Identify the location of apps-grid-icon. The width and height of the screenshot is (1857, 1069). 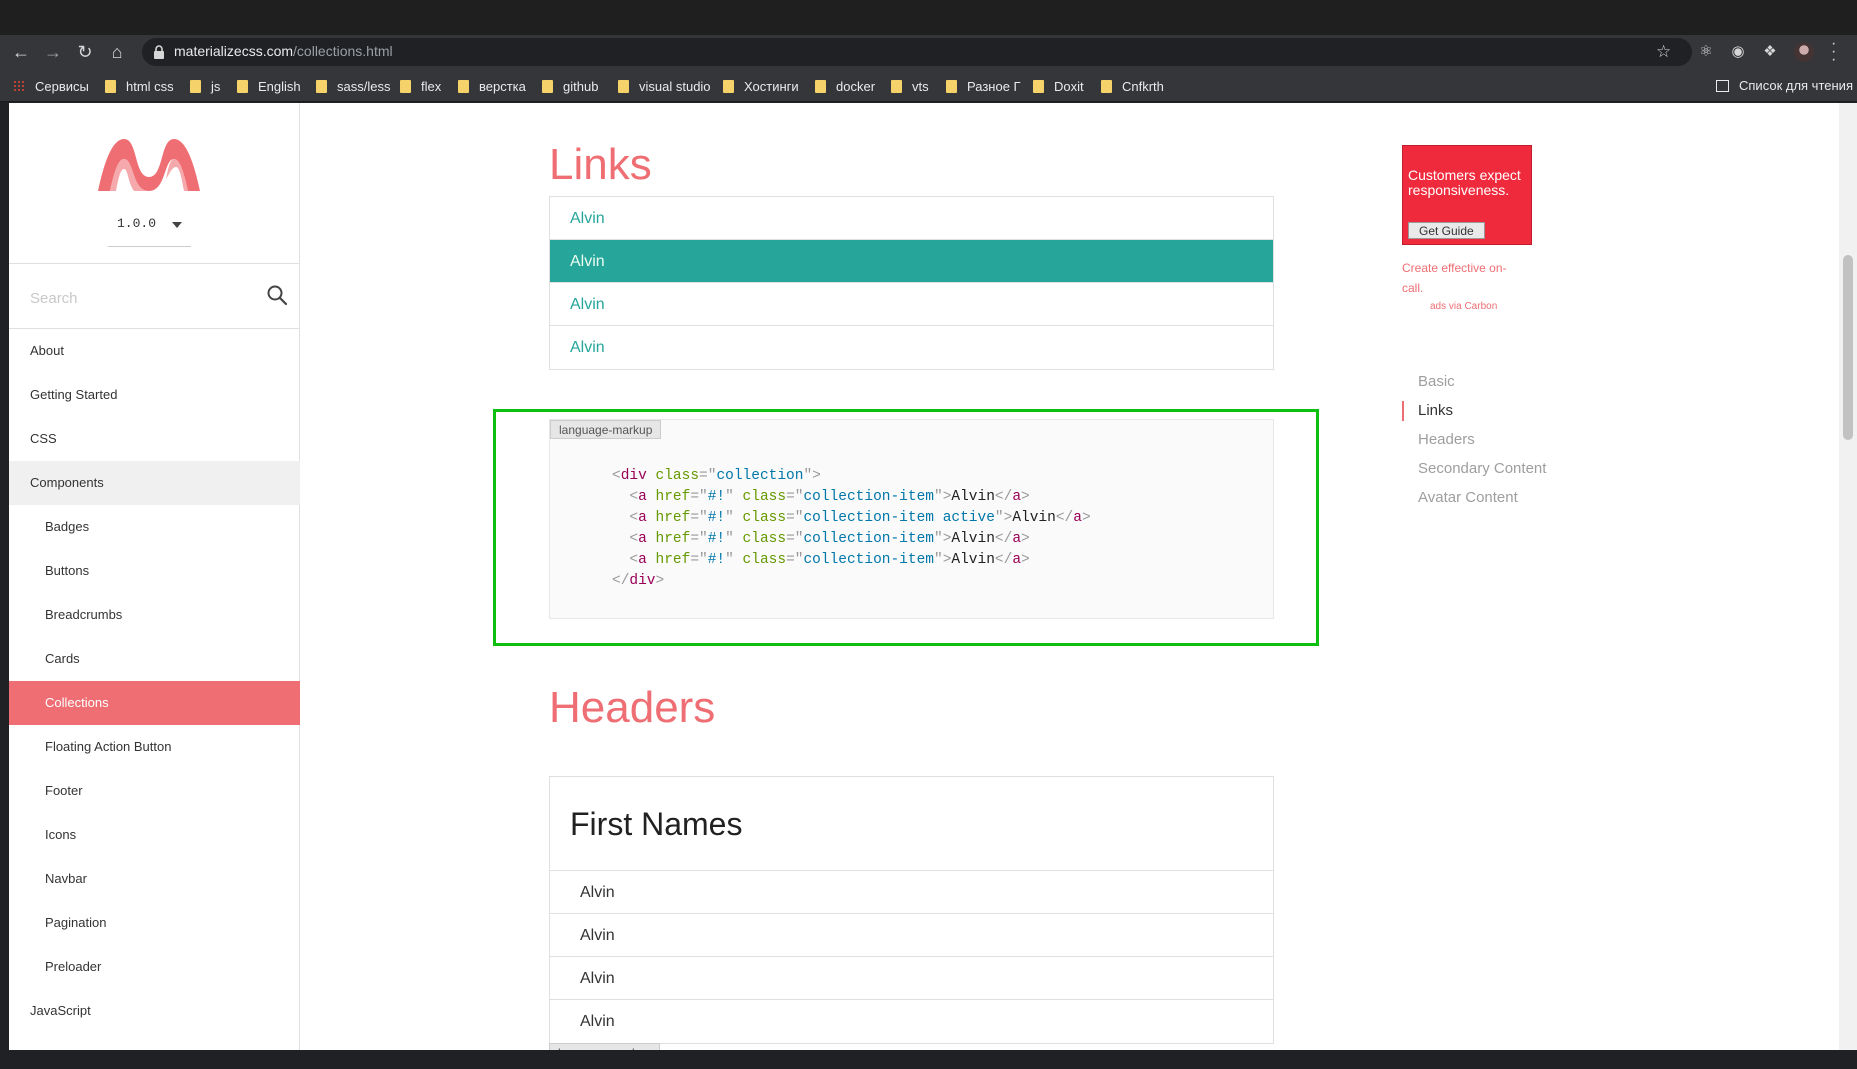
(19, 86).